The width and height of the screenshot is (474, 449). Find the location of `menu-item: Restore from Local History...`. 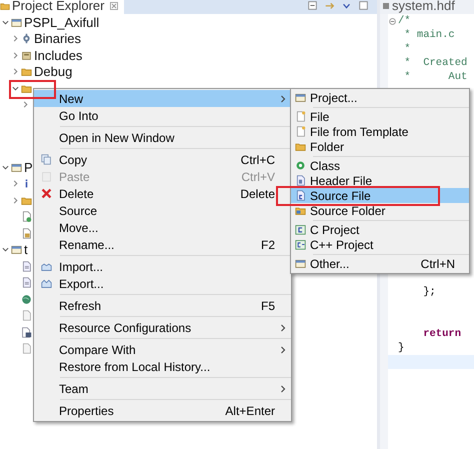

menu-item: Restore from Local History... is located at coordinates (155, 366).